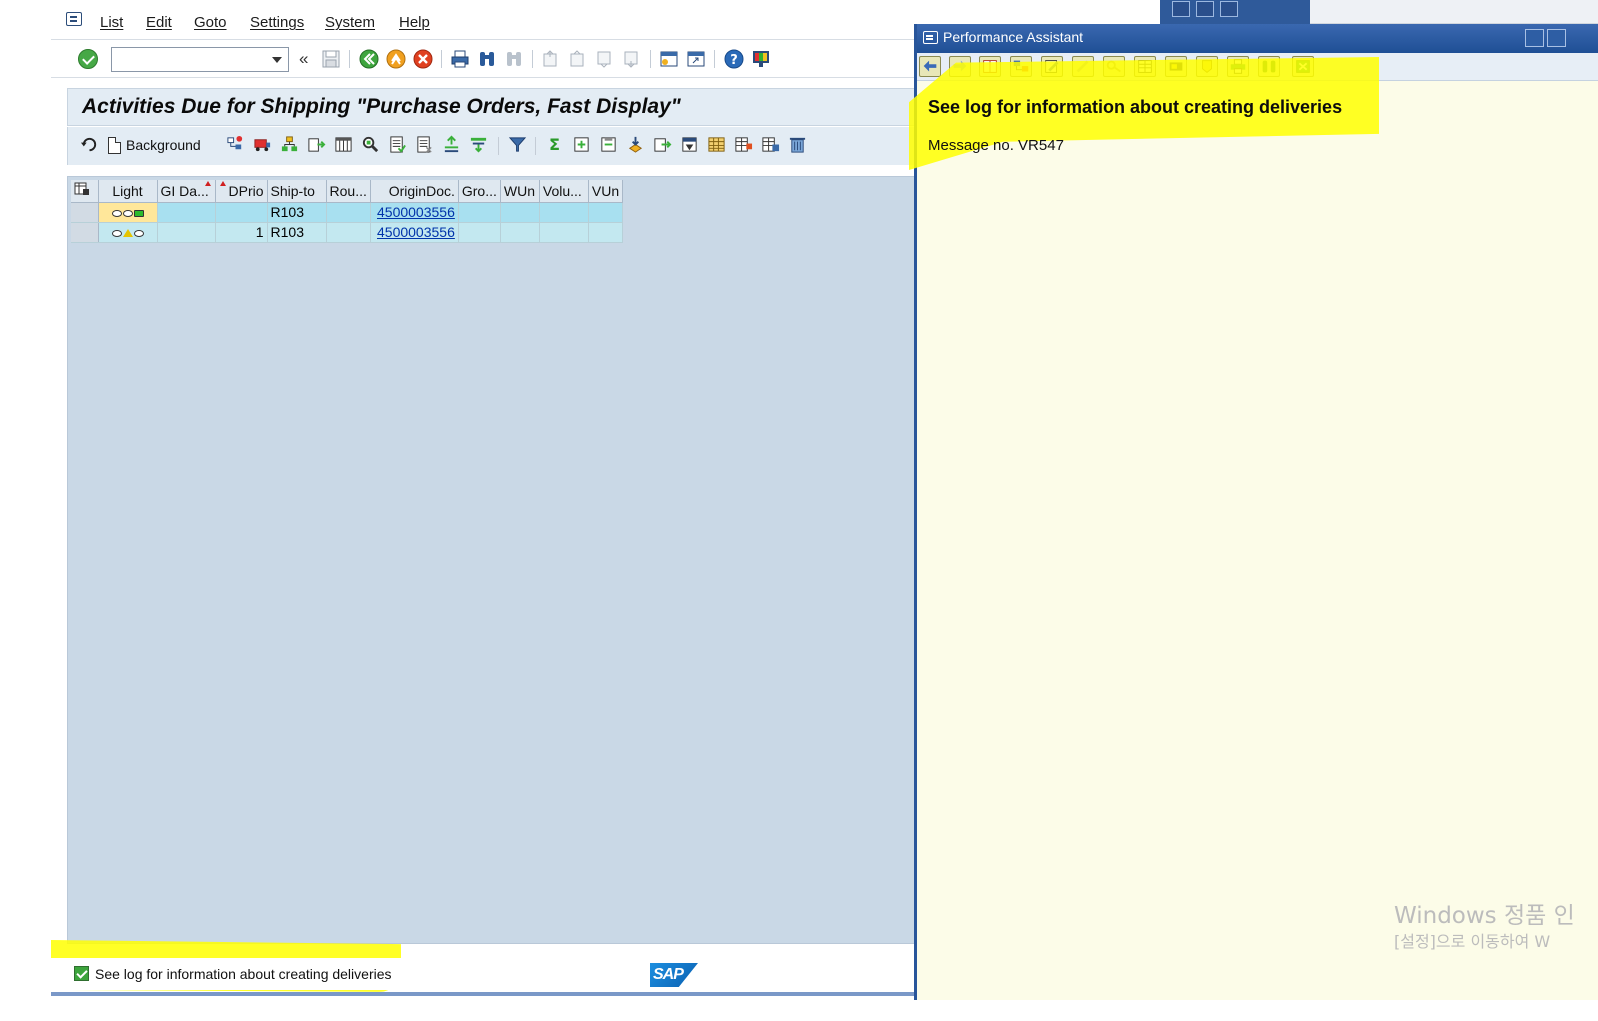 Image resolution: width=1598 pixels, height=1021 pixels. Describe the element at coordinates (669, 59) in the screenshot. I see `create-session-icon` at that location.